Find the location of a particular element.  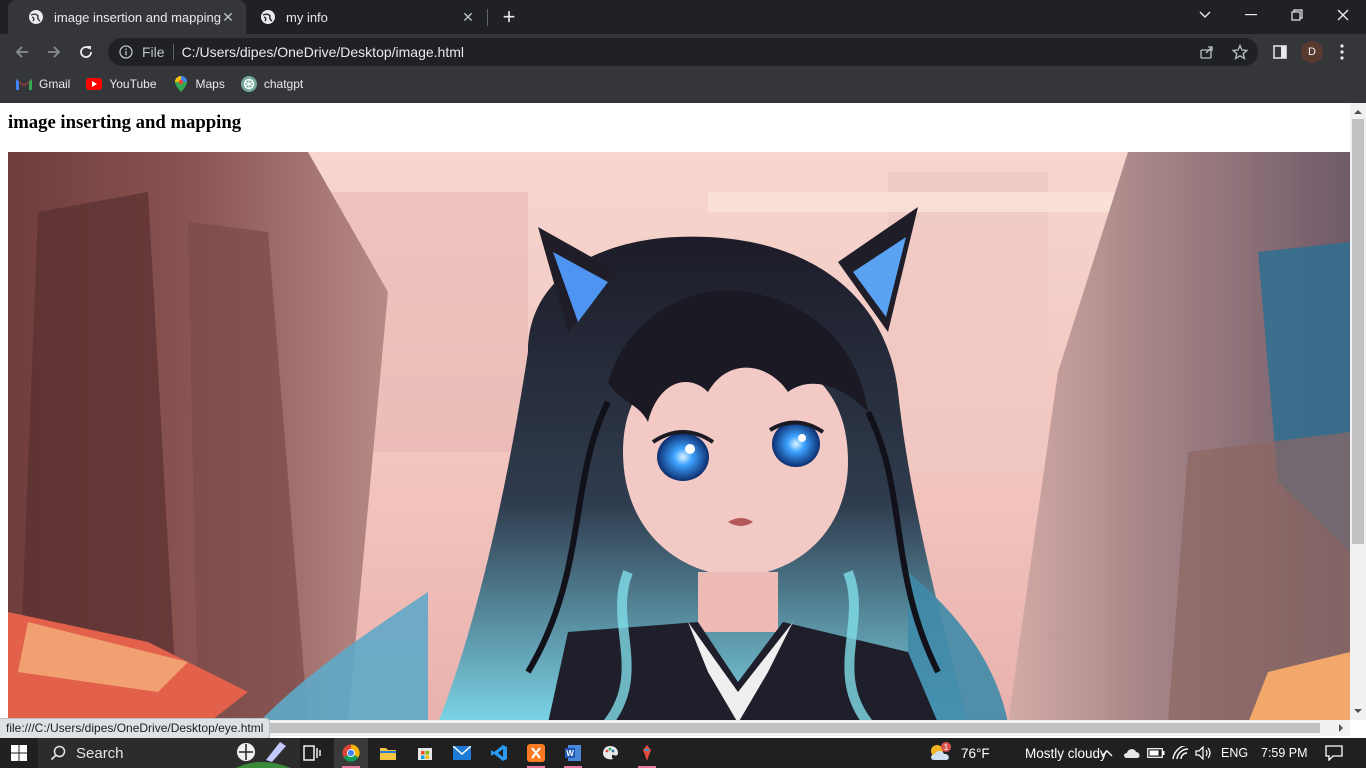

onedrive-cloud-icon is located at coordinates (1132, 753).